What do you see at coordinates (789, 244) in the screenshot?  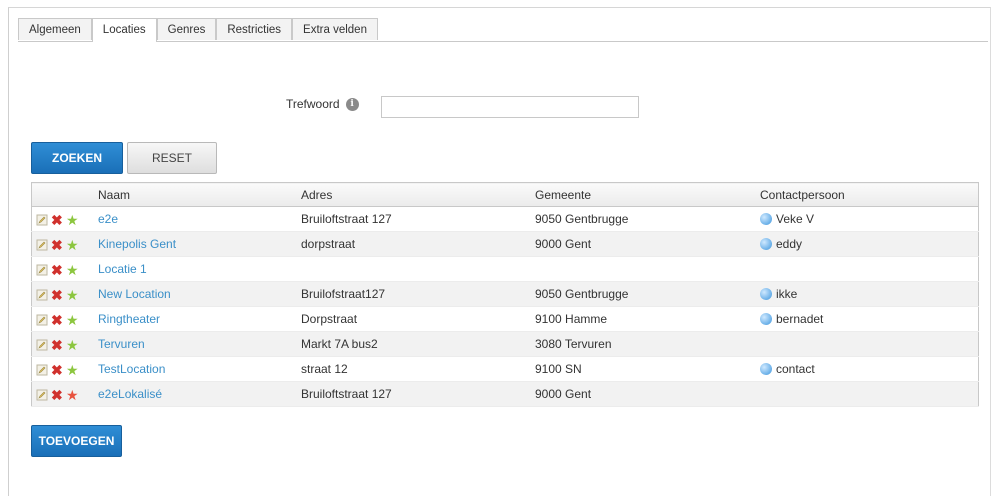 I see `contact-name: eddy` at bounding box center [789, 244].